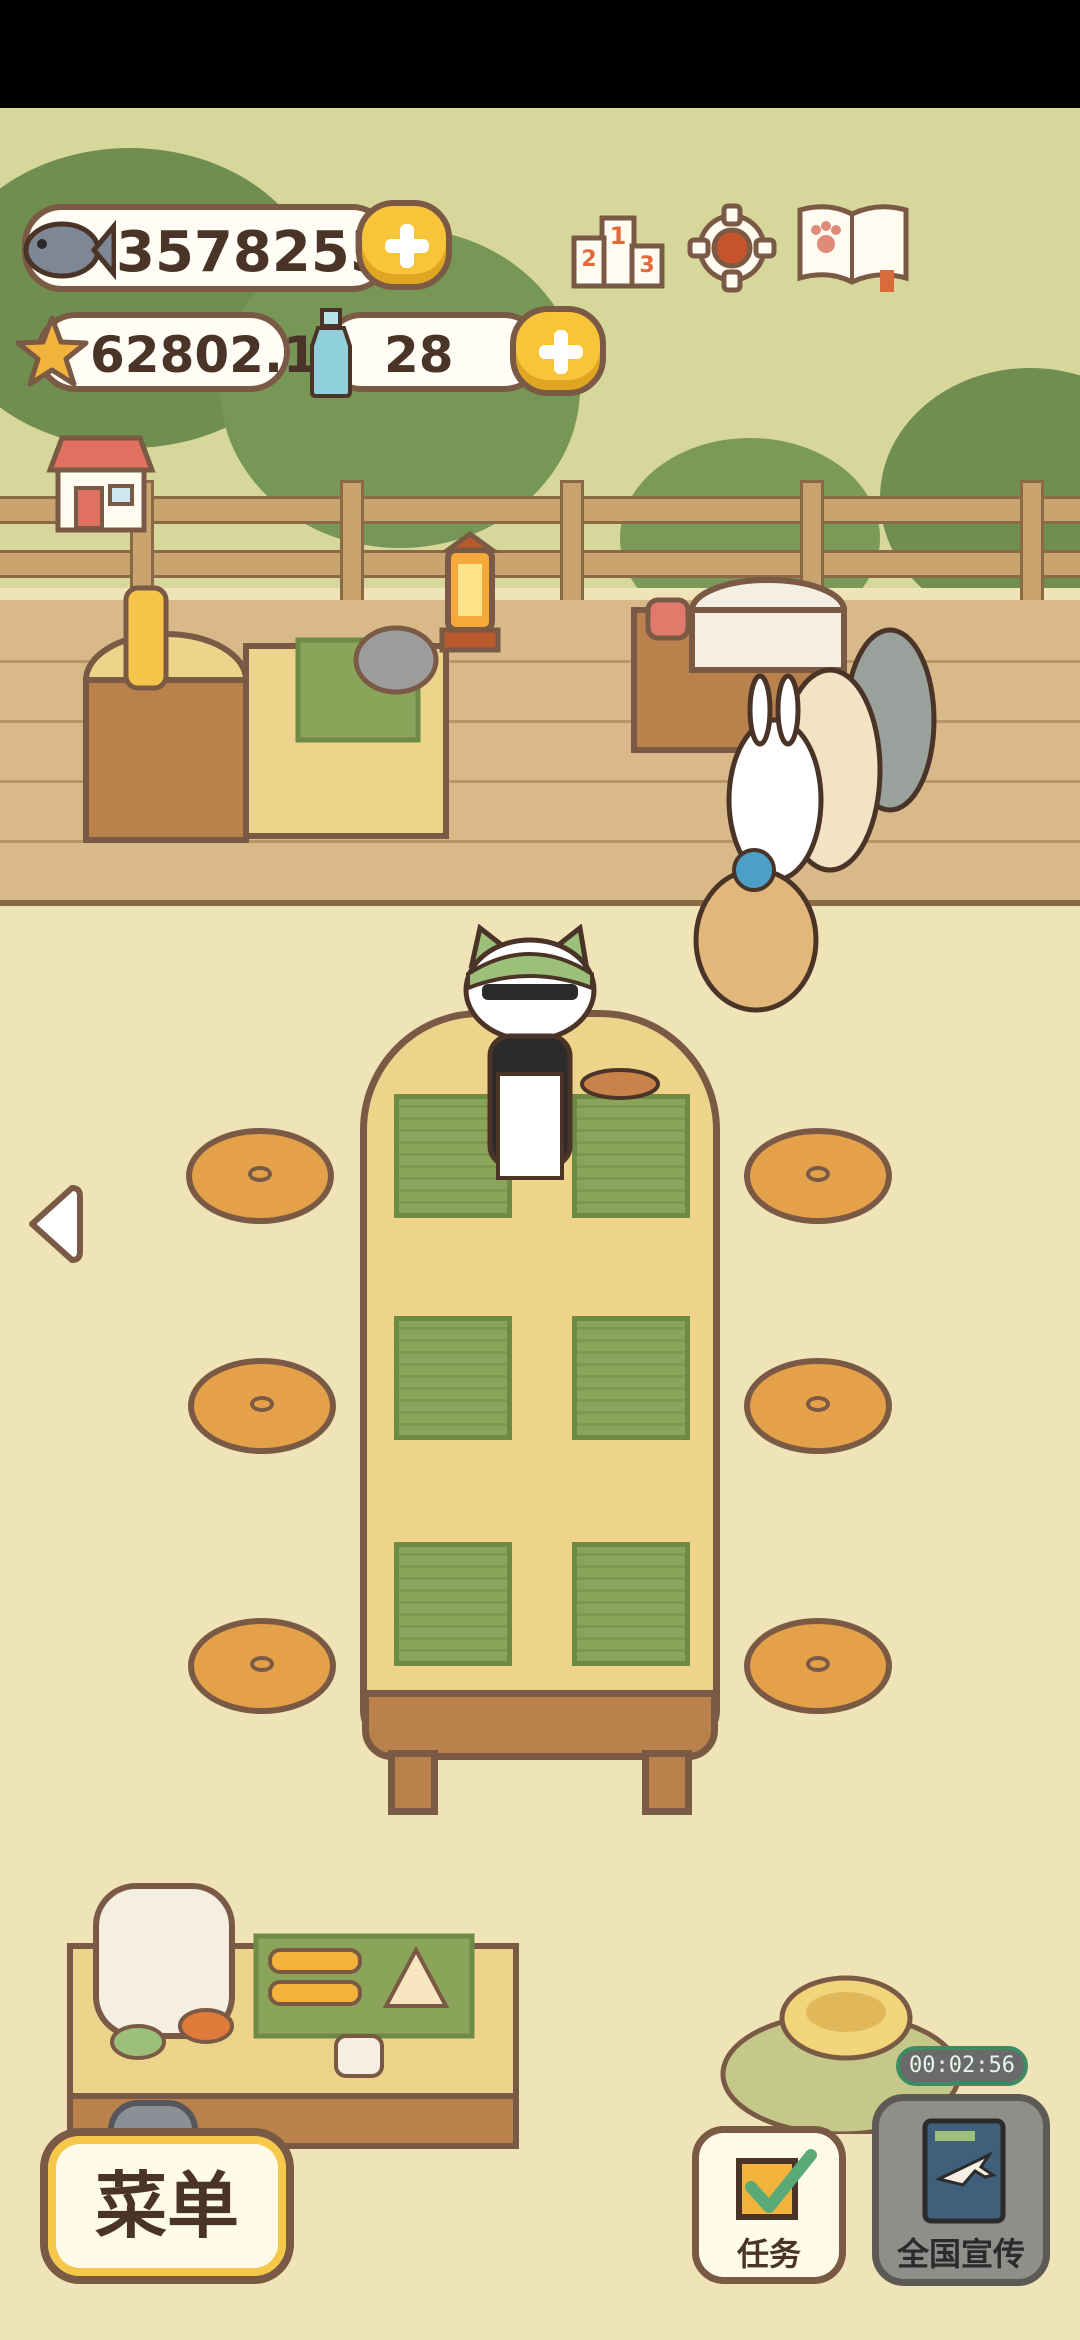 The width and height of the screenshot is (1080, 2340). I want to click on counter-with-teapot, so click(266, 714).